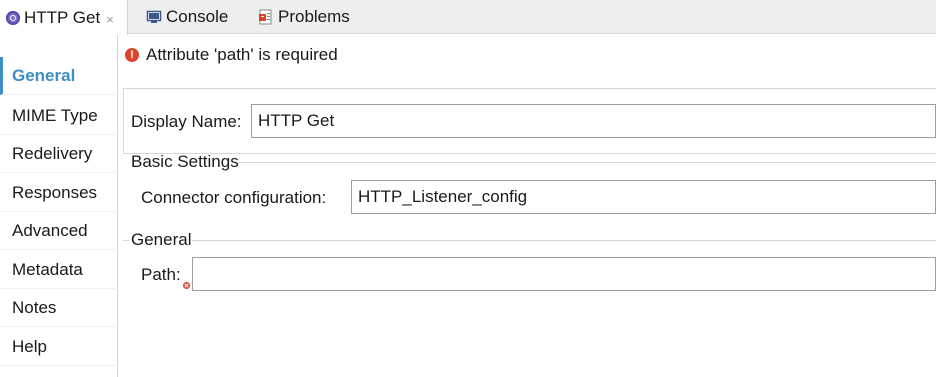 The height and width of the screenshot is (377, 936). What do you see at coordinates (59, 231) in the screenshot?
I see `sidebar-item-advanced: Advanced` at bounding box center [59, 231].